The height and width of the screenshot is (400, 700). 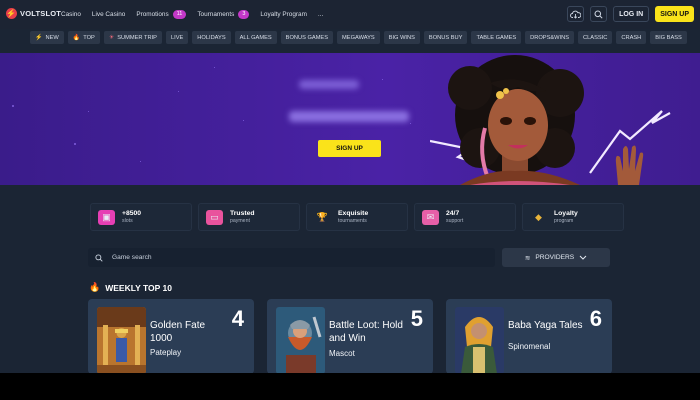 What do you see at coordinates (307, 37) in the screenshot?
I see `chip-bonus-games: BONUS GAMES` at bounding box center [307, 37].